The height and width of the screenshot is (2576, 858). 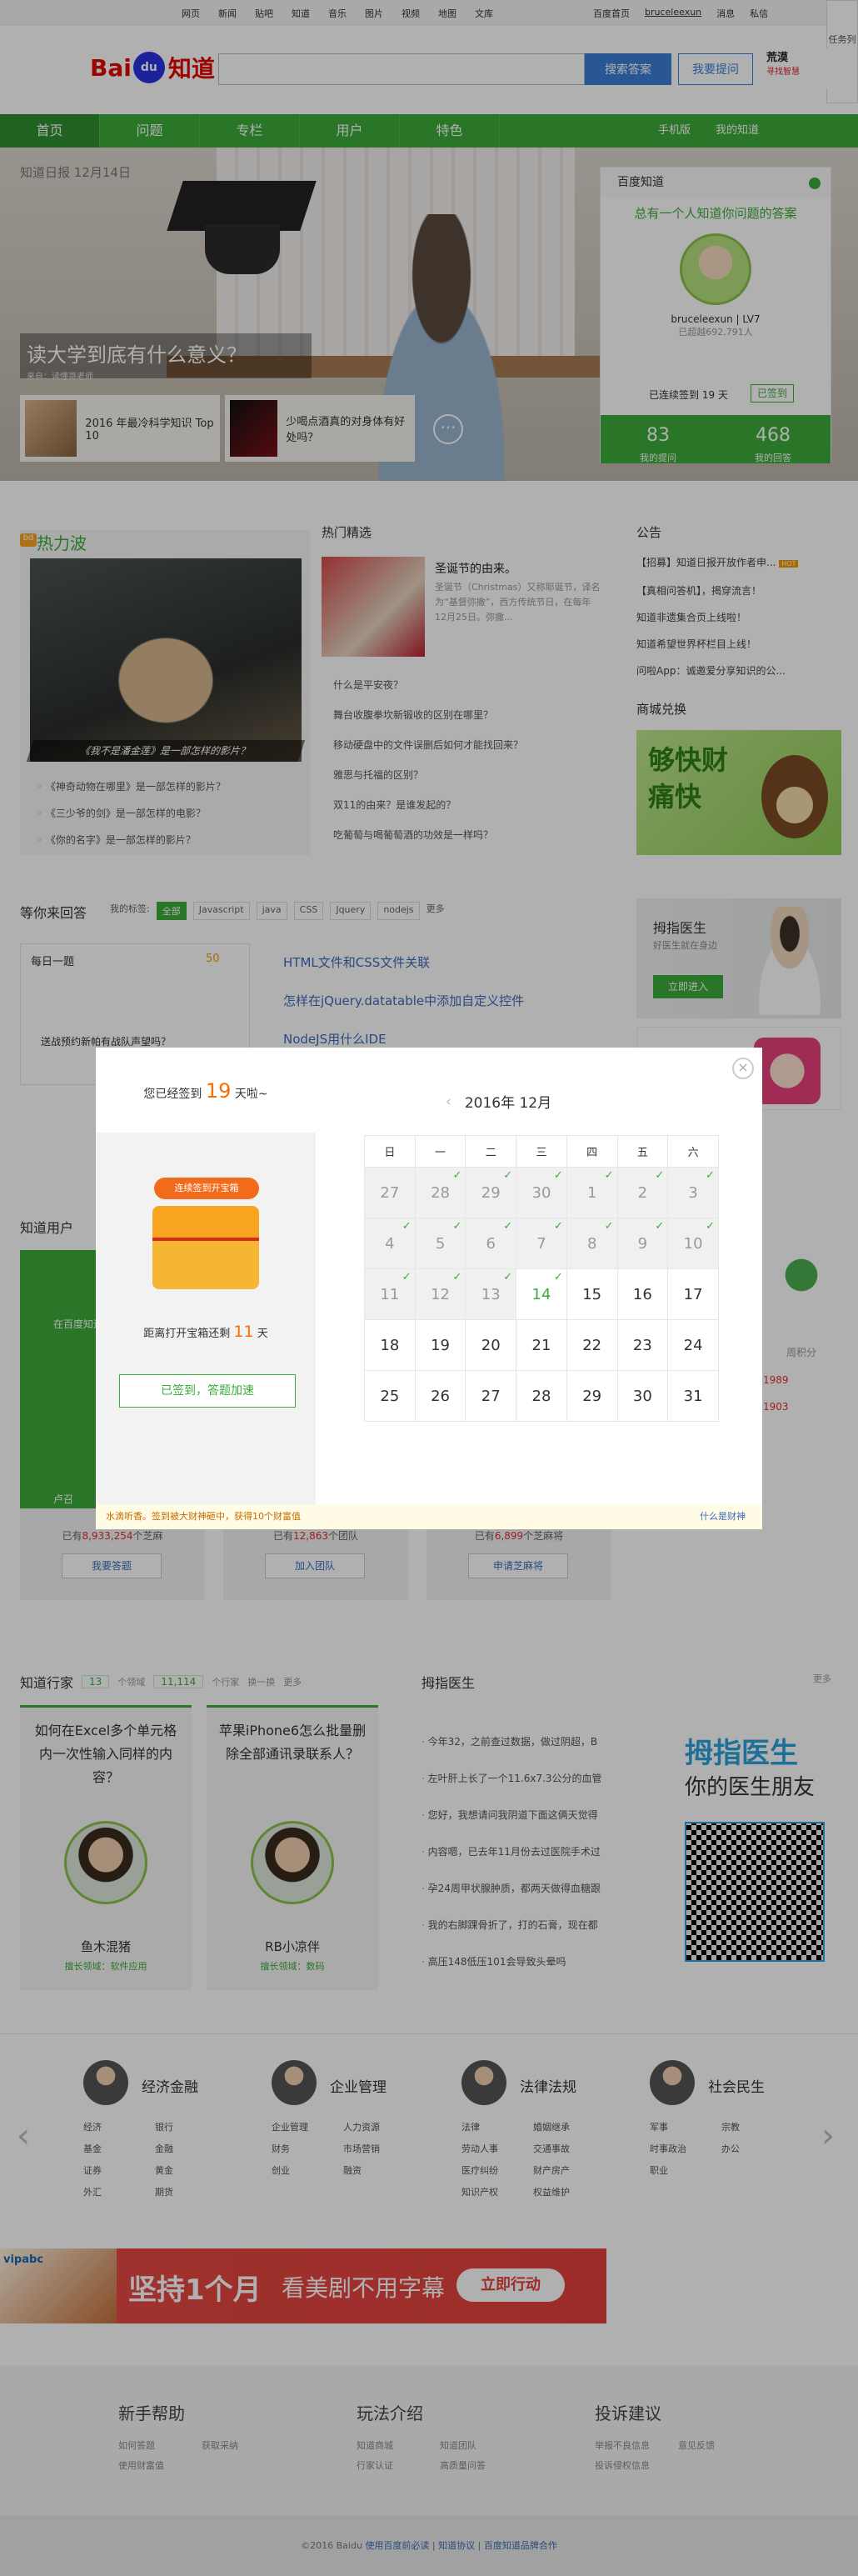 I want to click on calendar-day: 8 ✓, so click(x=592, y=1243).